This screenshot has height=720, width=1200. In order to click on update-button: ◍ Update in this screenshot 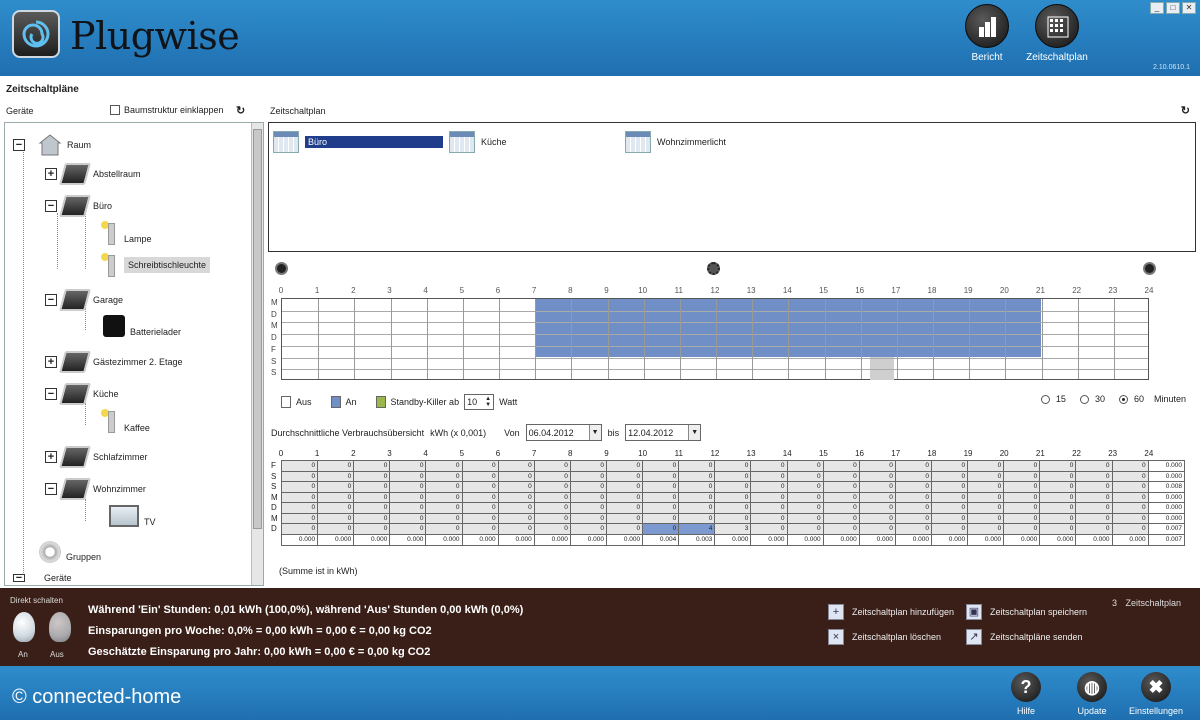, I will do `click(1092, 694)`.